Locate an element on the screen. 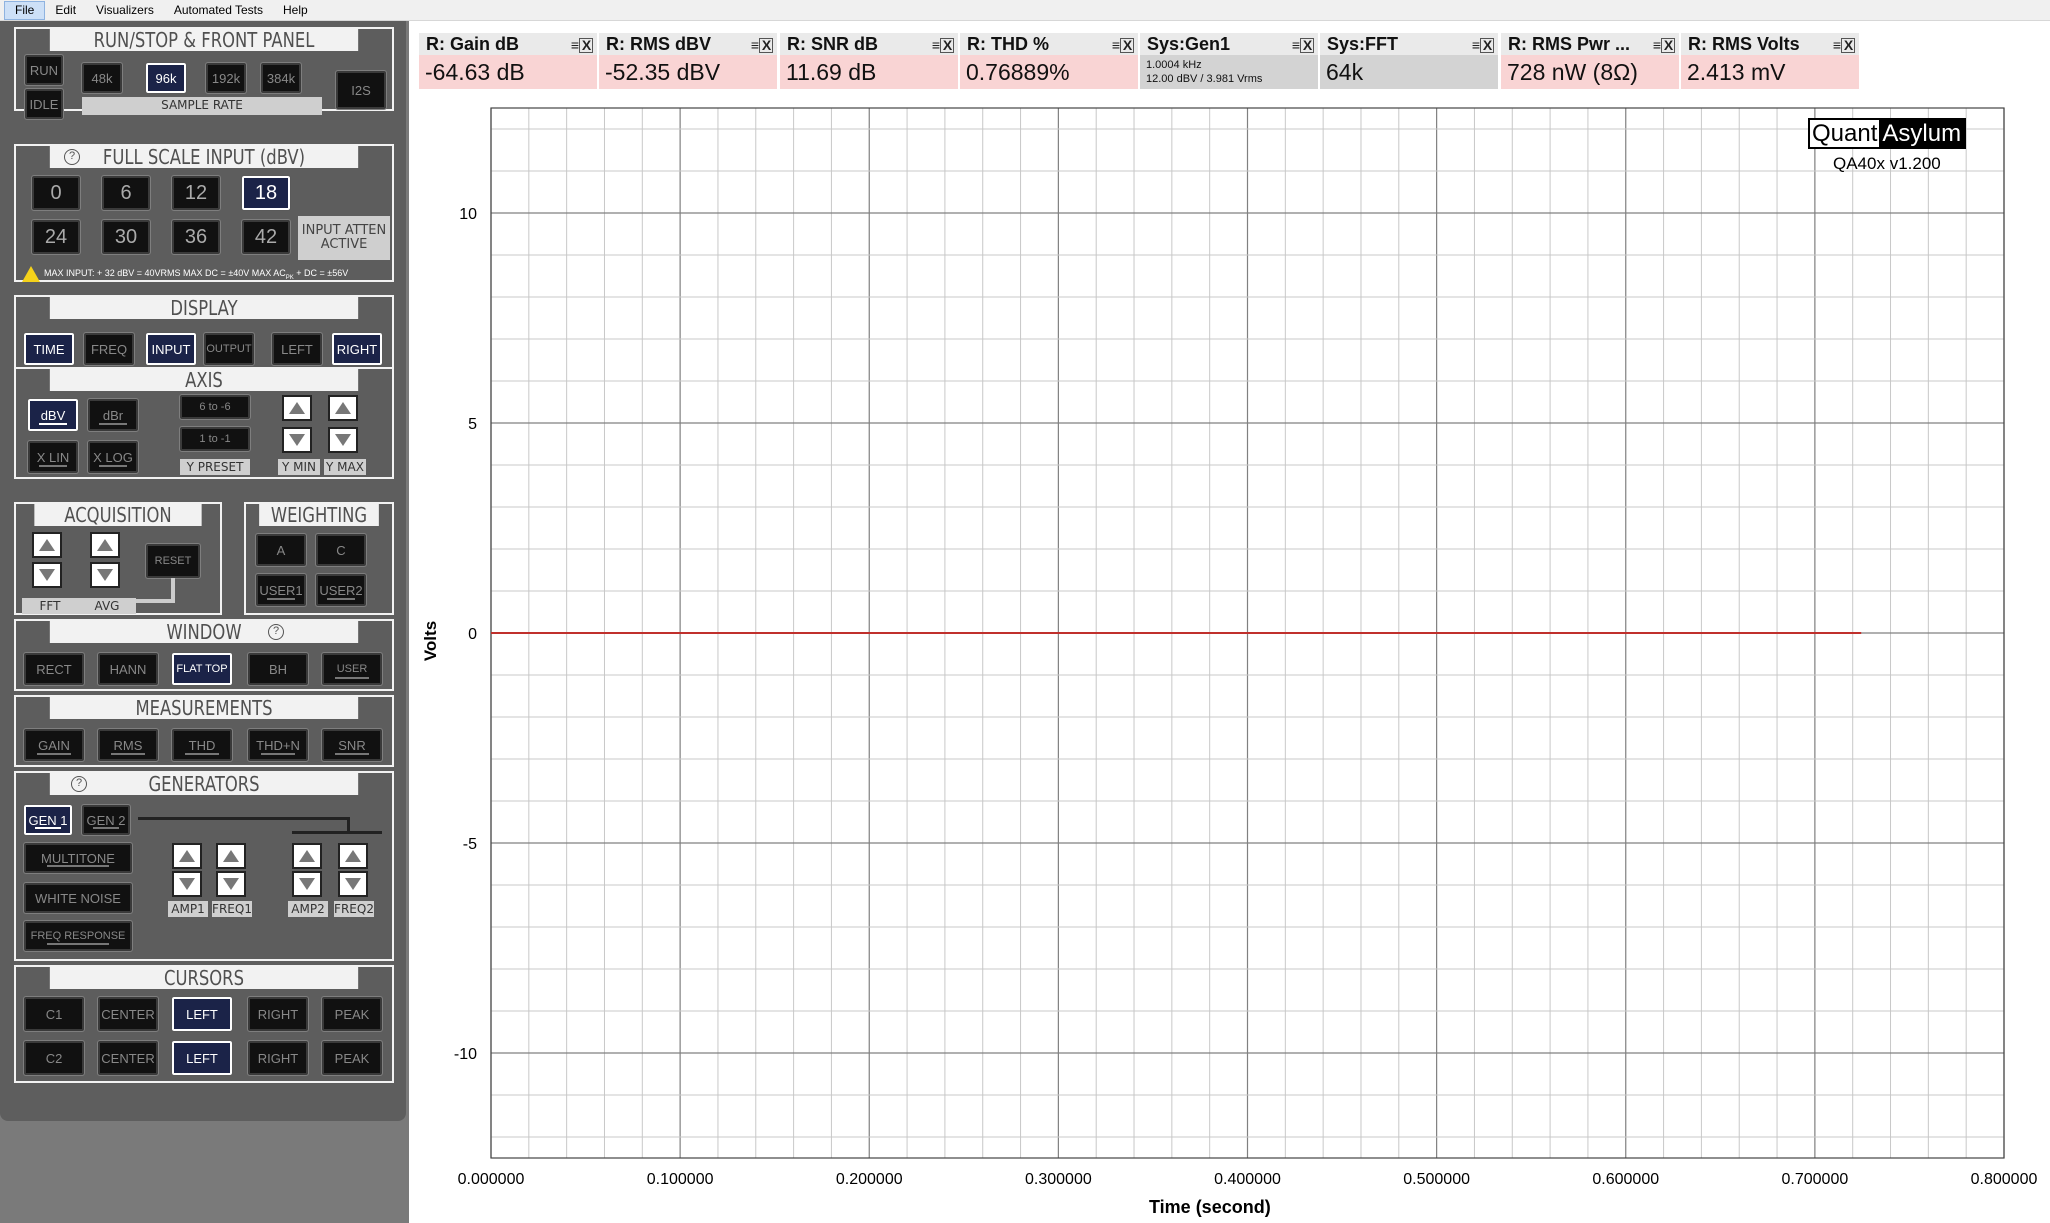 The image size is (2050, 1223). window-user-button: USER is located at coordinates (352, 669).